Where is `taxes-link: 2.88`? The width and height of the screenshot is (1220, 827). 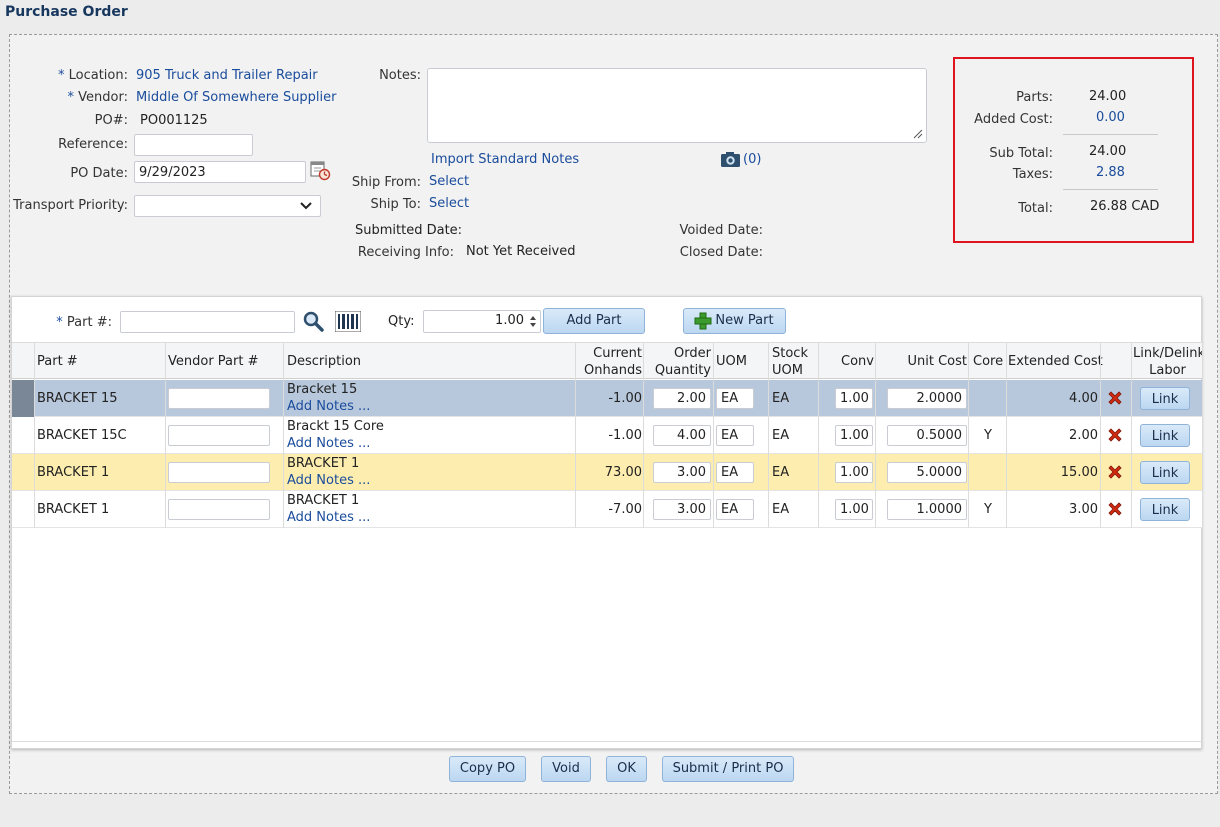 taxes-link: 2.88 is located at coordinates (1110, 172).